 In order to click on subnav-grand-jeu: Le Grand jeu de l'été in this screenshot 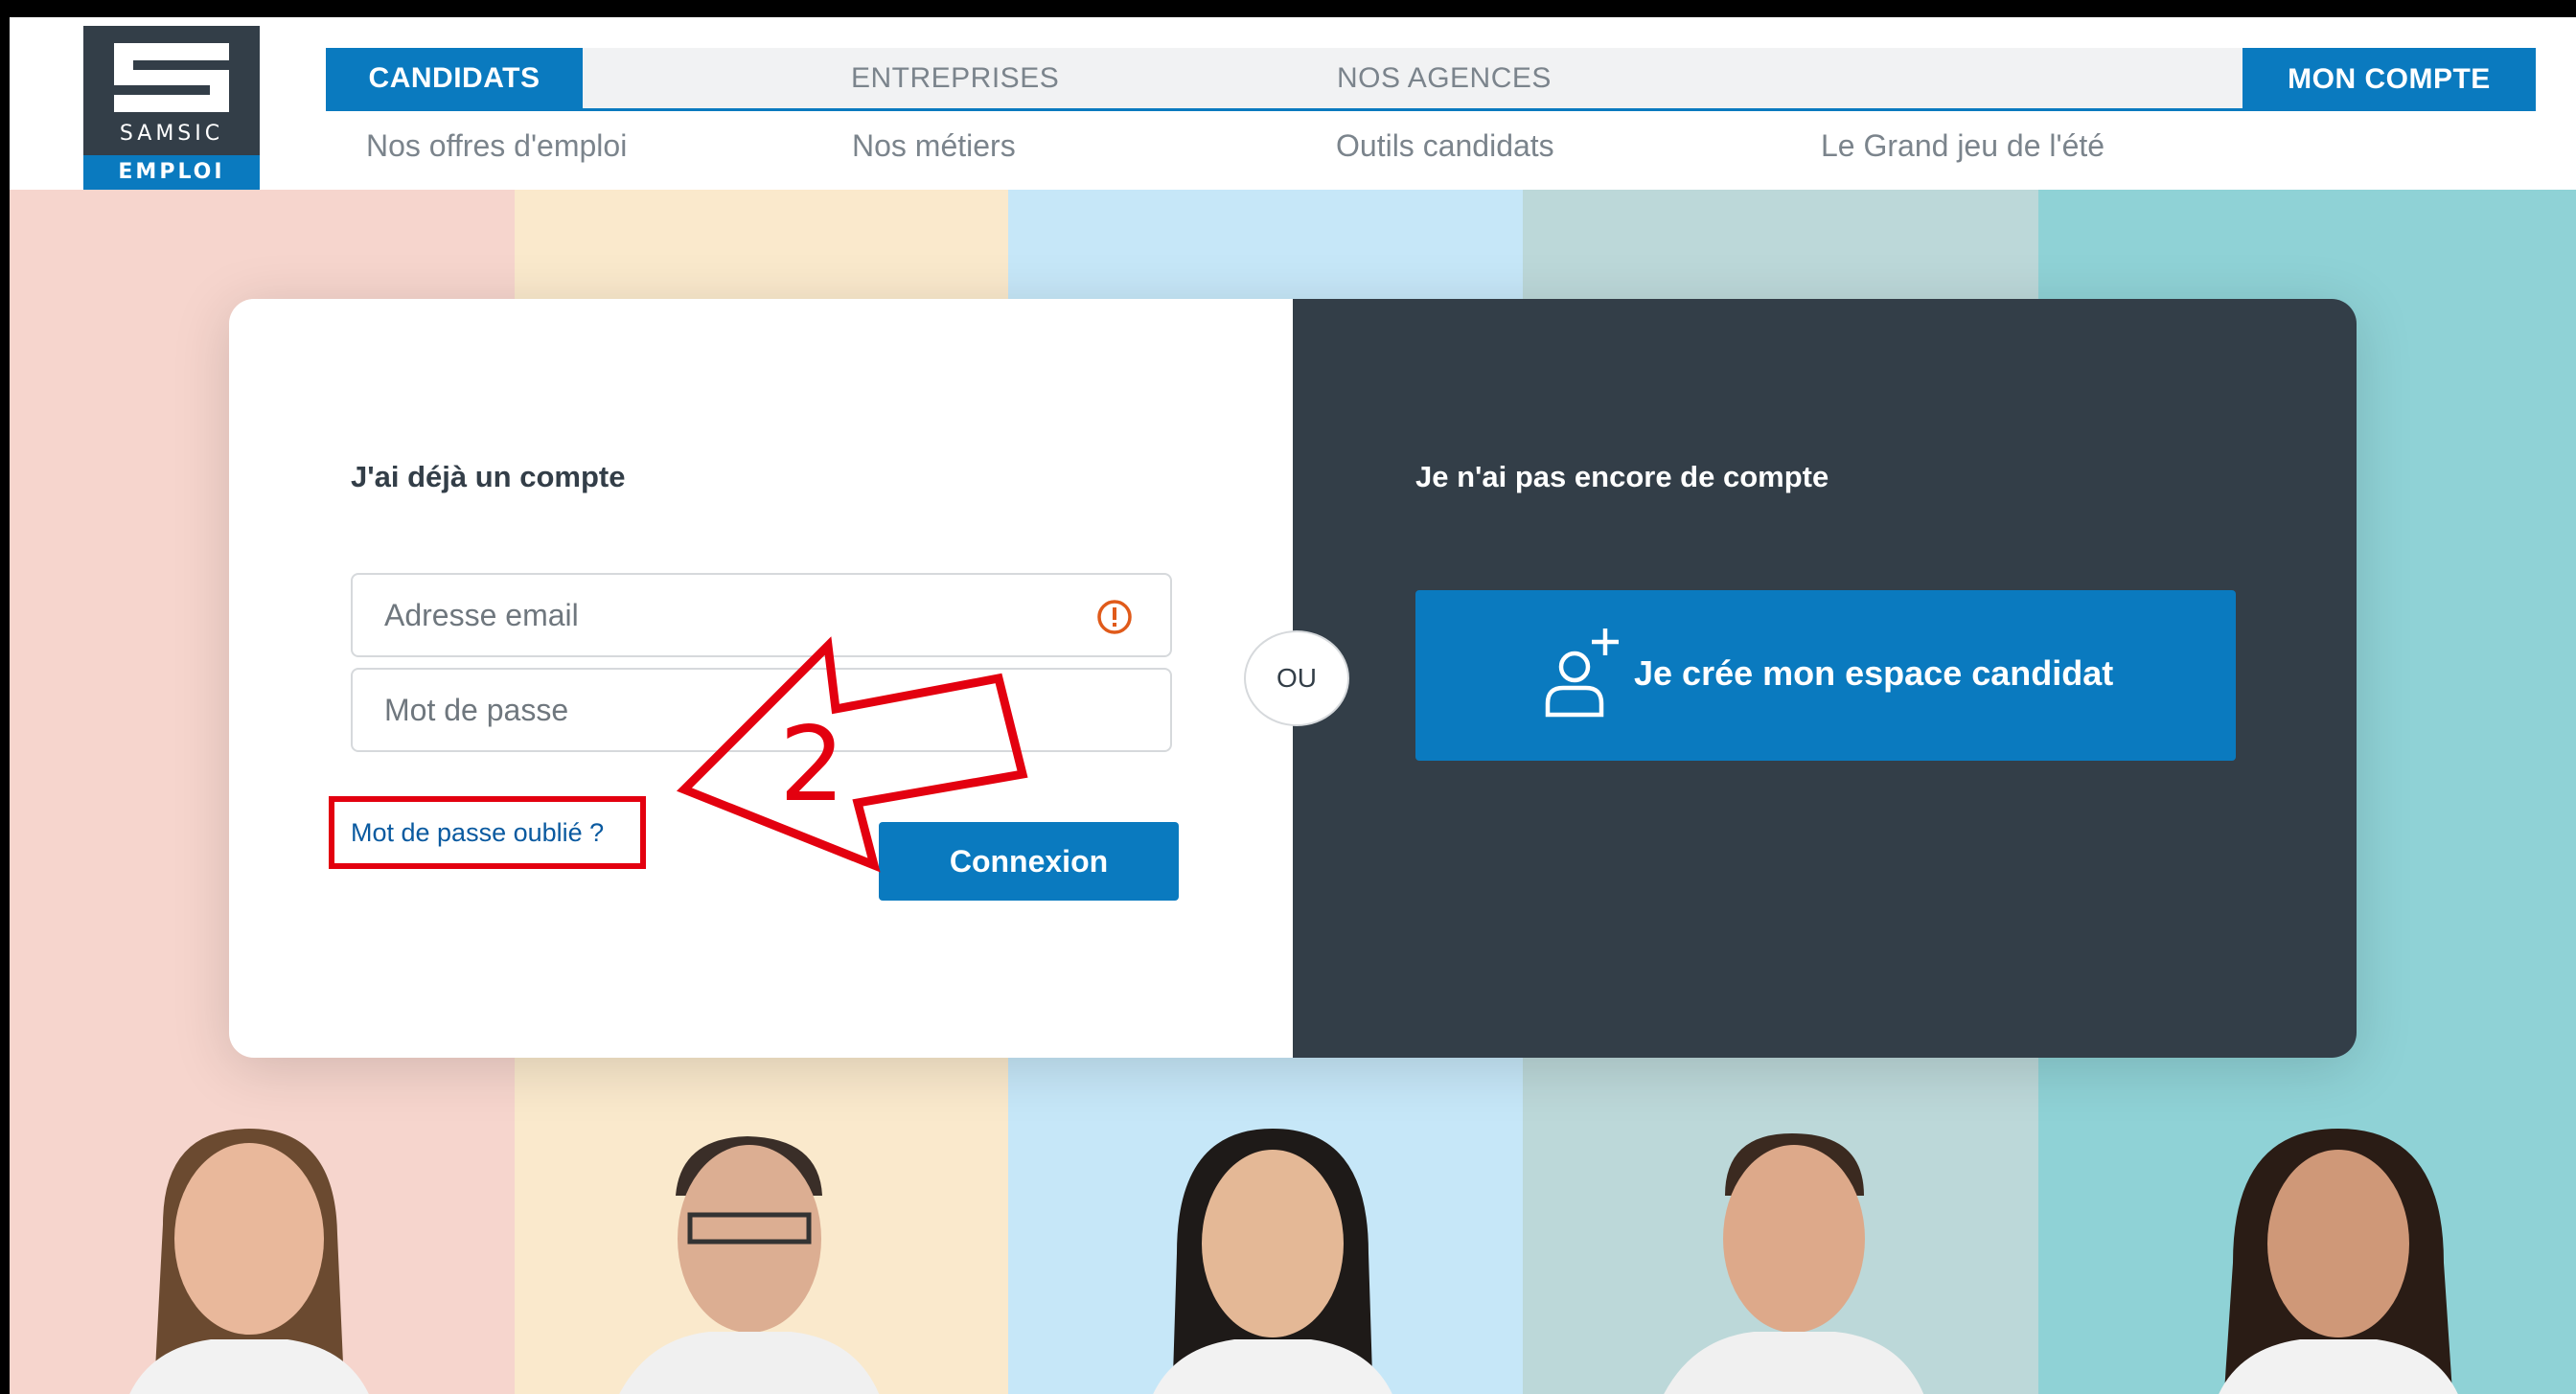, I will do `click(1962, 146)`.